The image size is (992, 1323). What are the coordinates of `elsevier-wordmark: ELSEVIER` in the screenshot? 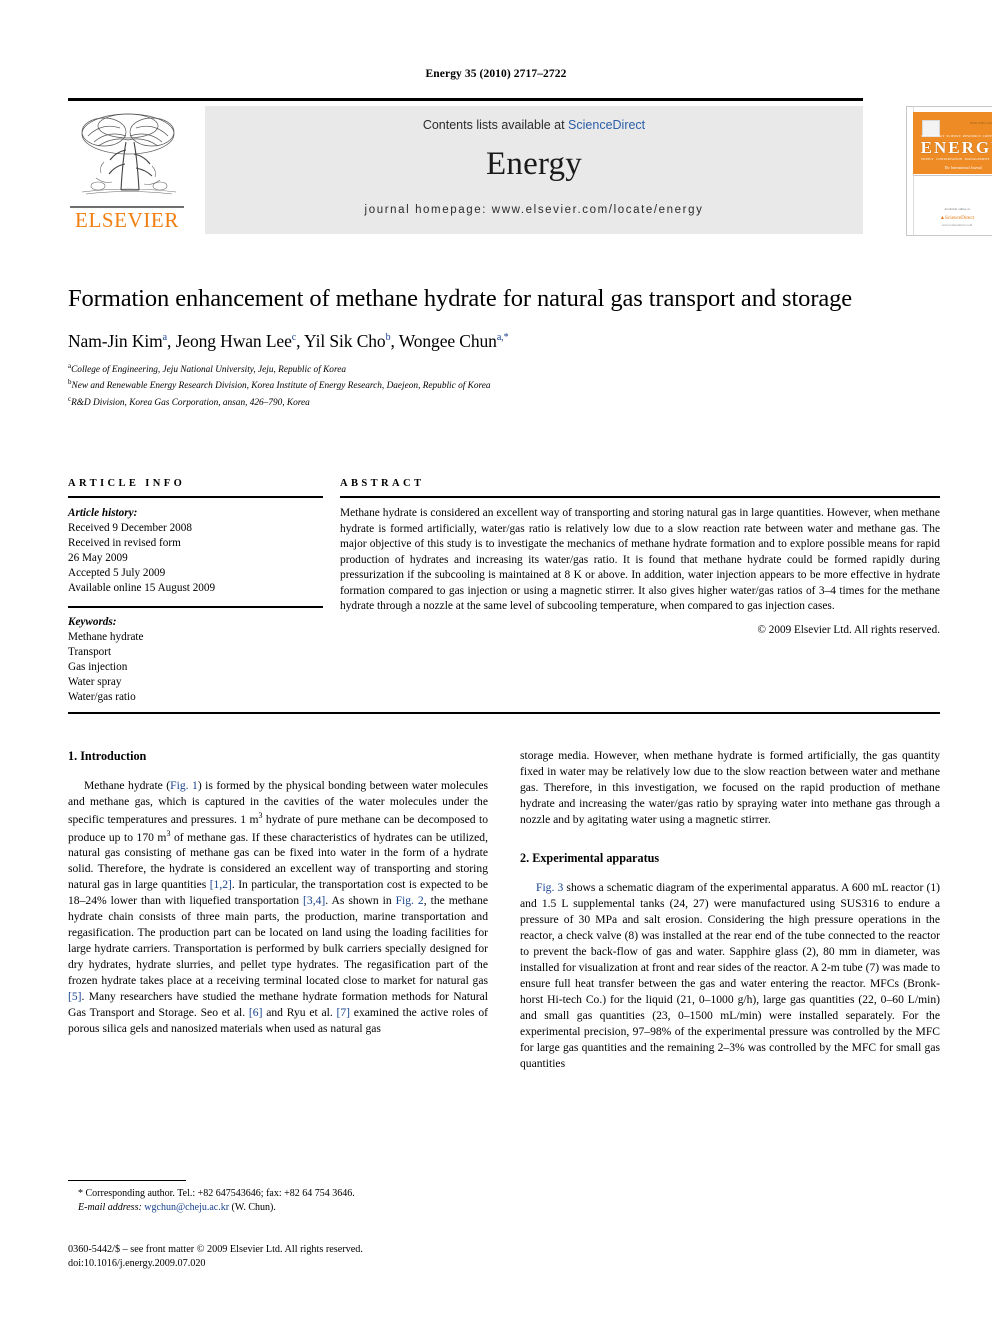 It's located at (127, 220).